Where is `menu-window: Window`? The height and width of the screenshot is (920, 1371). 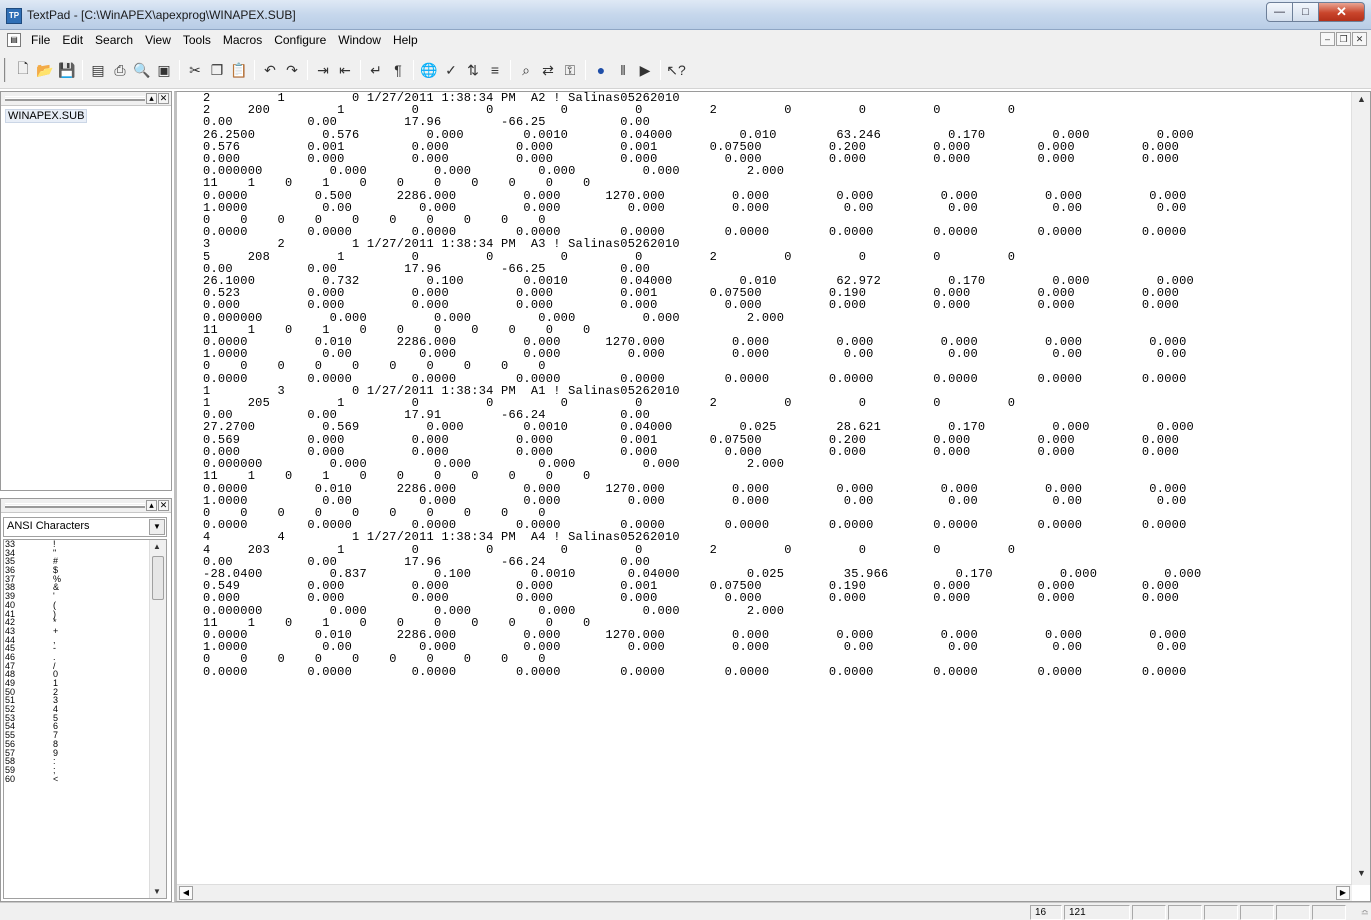
menu-window: Window is located at coordinates (359, 40).